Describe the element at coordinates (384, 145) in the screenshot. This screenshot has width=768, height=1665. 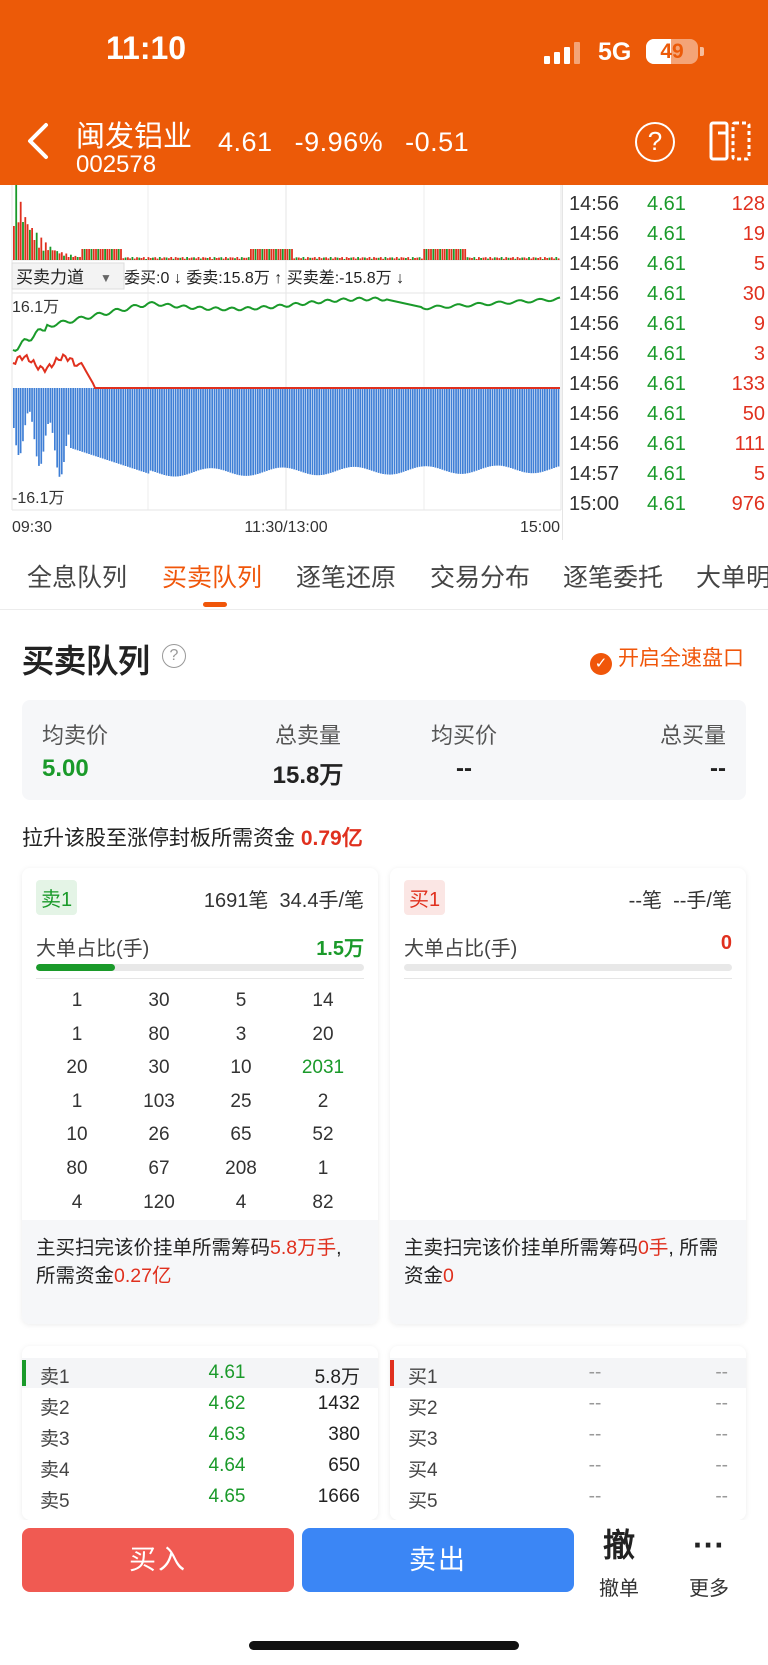
I see `stock-header: 闽发铝业 002578 4.61 -9.96% -0.51 ?` at that location.